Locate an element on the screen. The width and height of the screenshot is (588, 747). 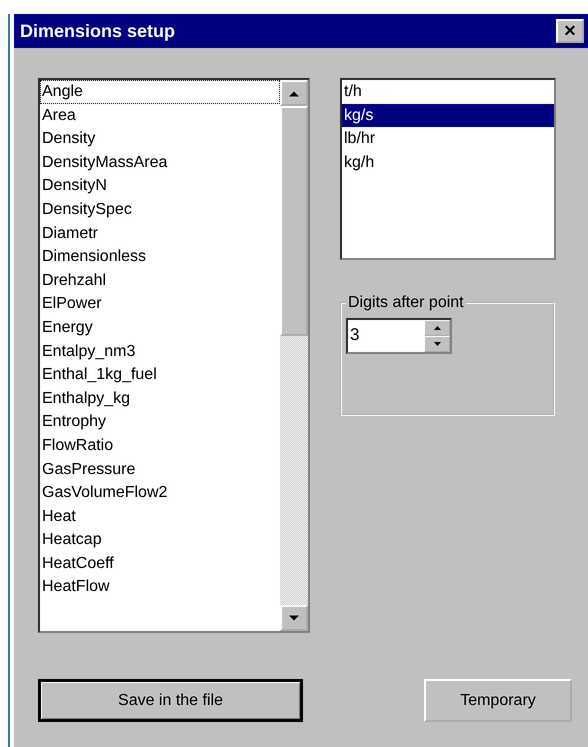
list-item: GasVolumeFlow2 is located at coordinates (160, 493).